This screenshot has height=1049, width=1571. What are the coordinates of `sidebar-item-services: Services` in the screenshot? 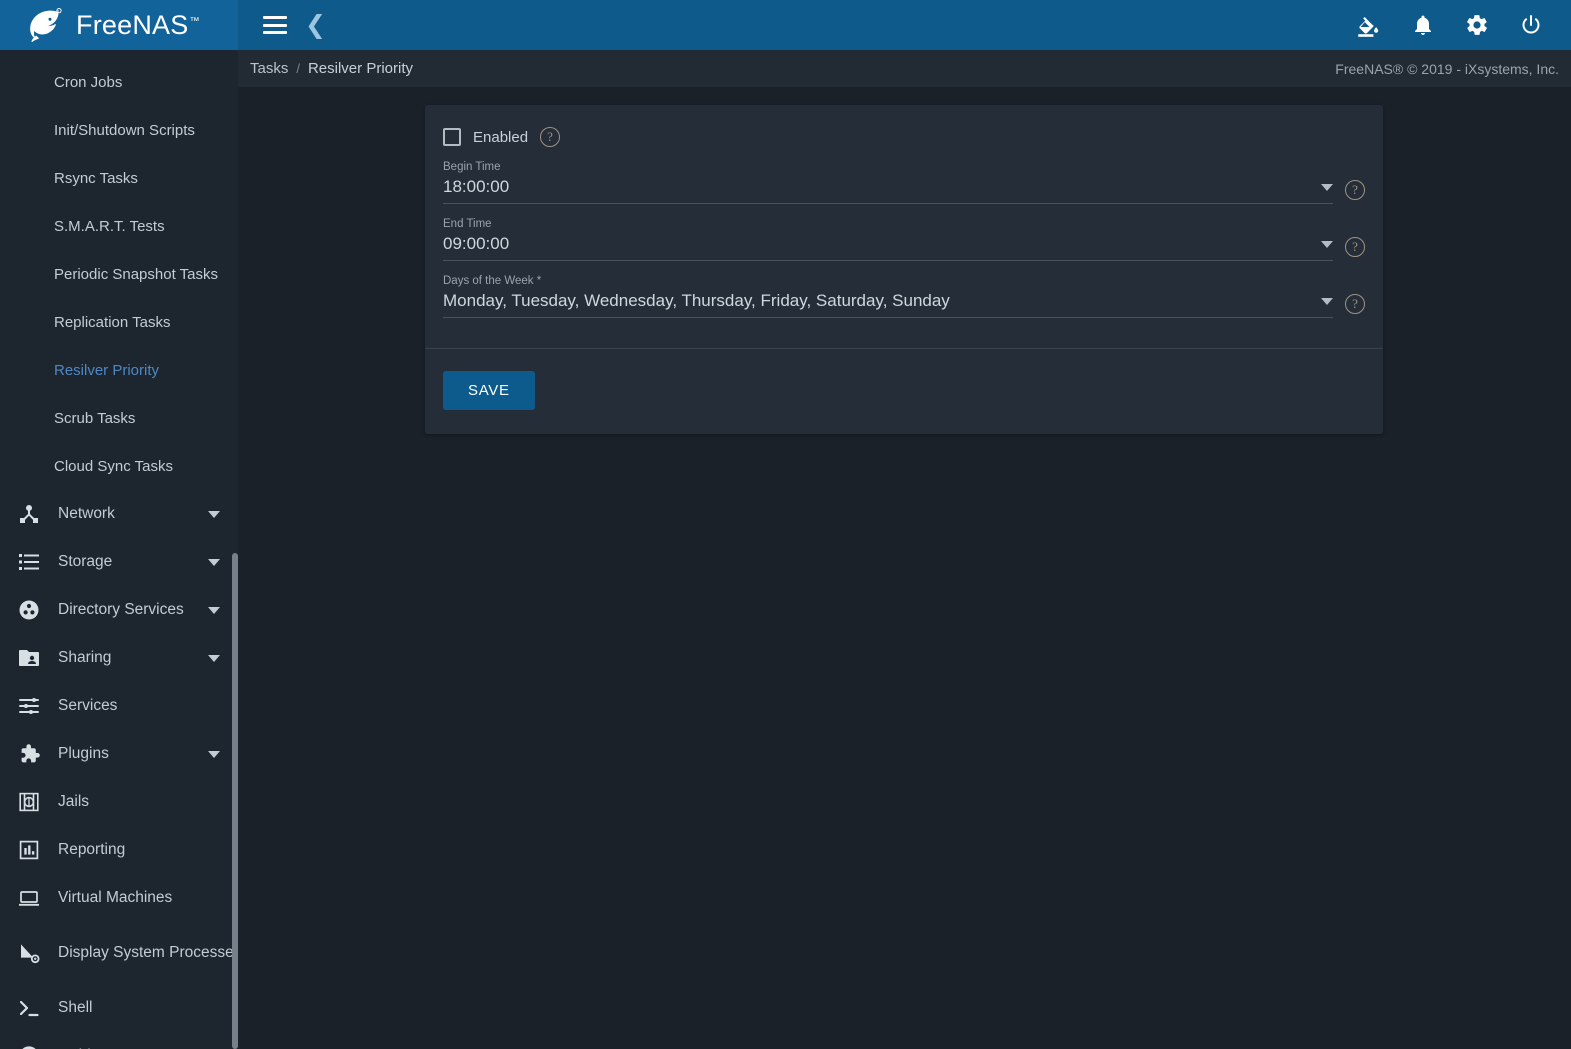 It's located at (119, 706).